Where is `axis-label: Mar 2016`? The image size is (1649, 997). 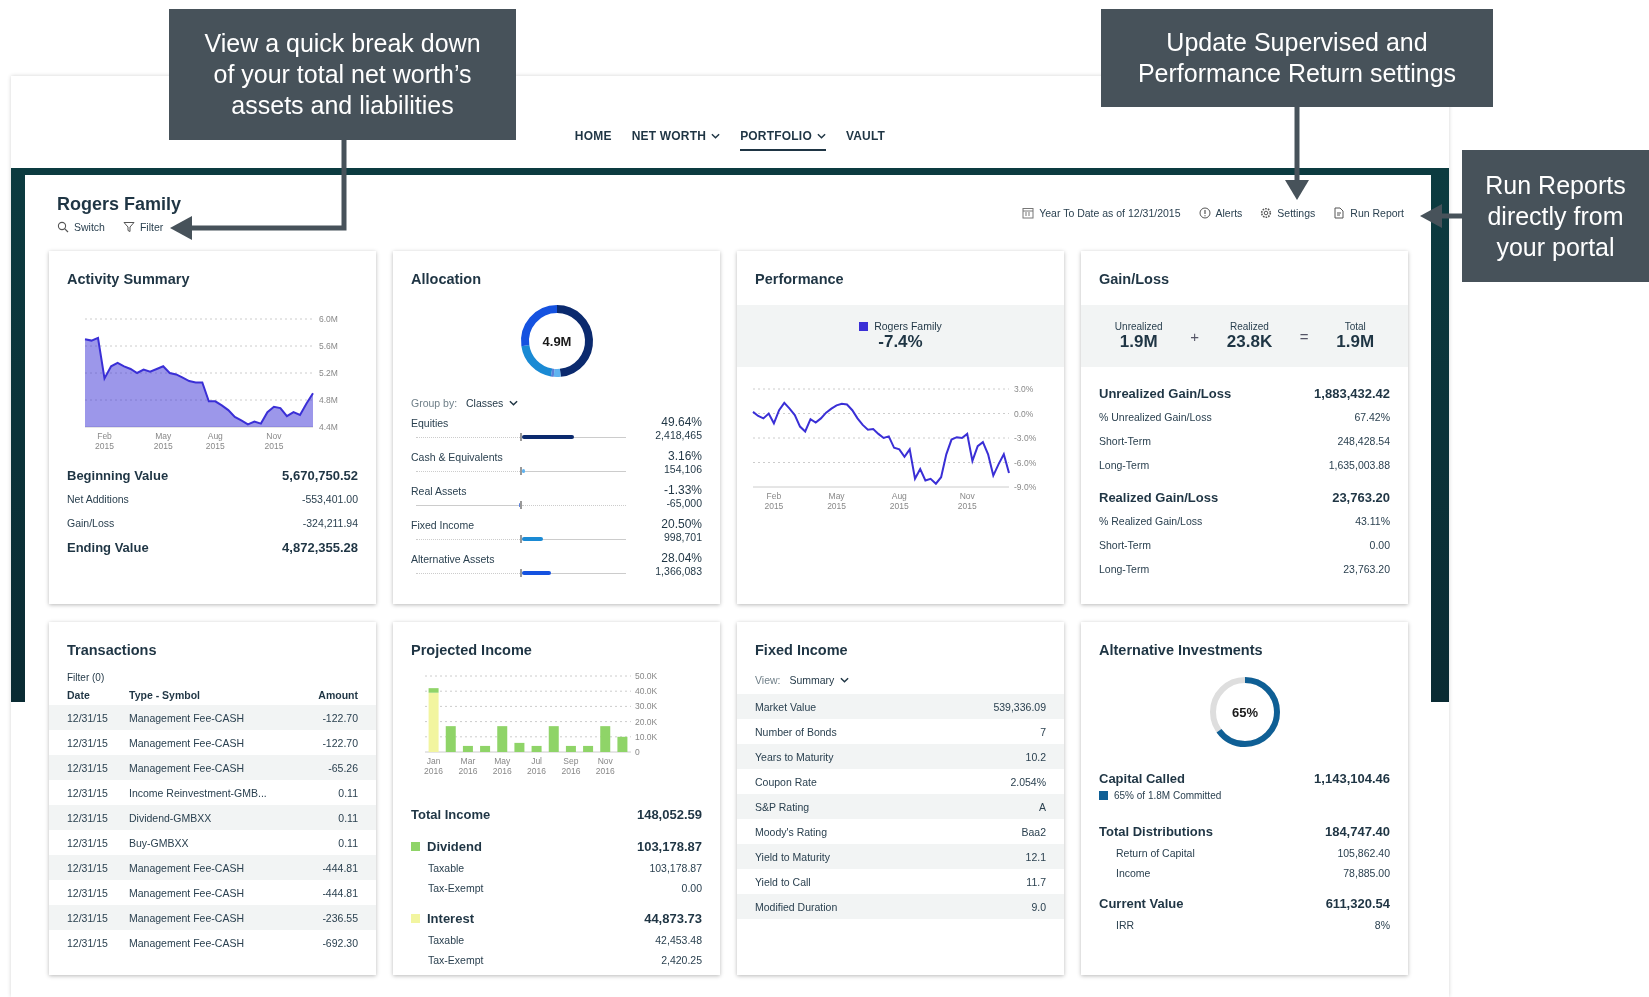 axis-label: Mar 2016 is located at coordinates (468, 766).